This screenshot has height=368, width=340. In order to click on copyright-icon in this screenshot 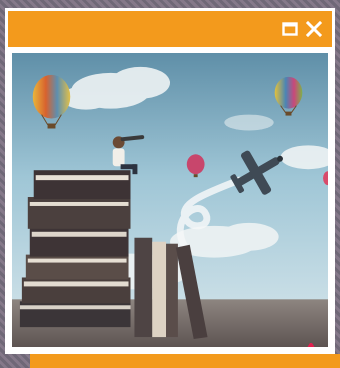, I will do `click(310, 345)`.